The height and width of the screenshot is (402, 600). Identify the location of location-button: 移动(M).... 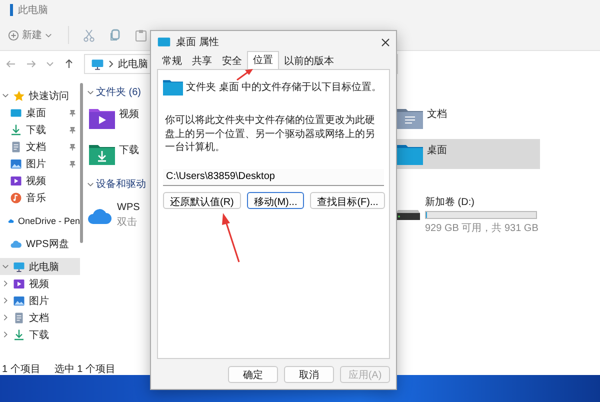
(275, 200).